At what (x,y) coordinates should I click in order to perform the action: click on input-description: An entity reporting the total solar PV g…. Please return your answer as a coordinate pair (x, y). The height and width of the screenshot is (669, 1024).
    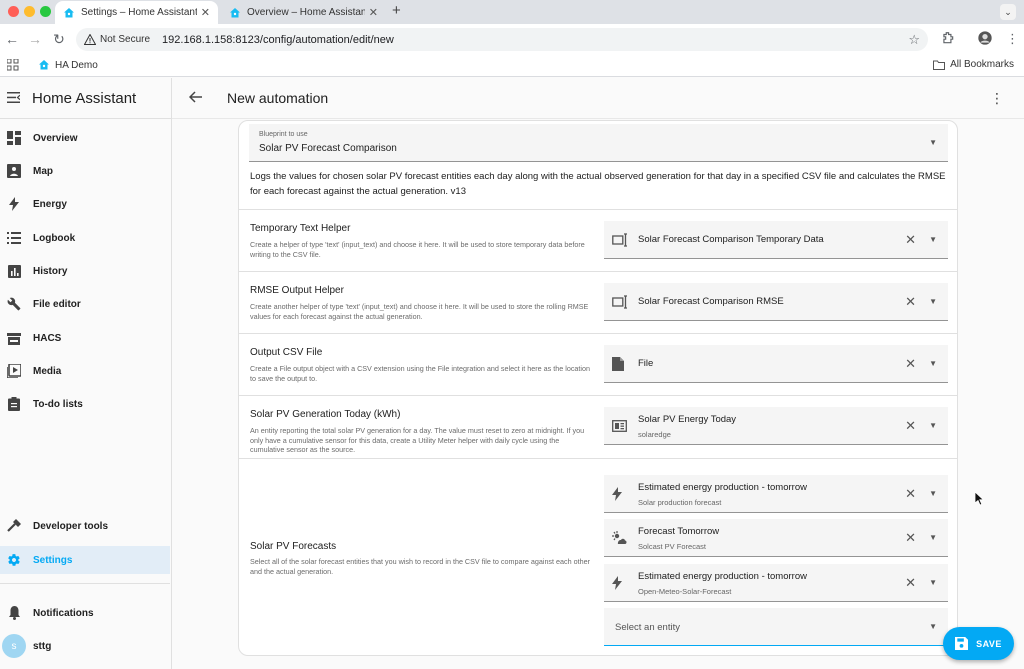
    Looking at the image, I should click on (417, 440).